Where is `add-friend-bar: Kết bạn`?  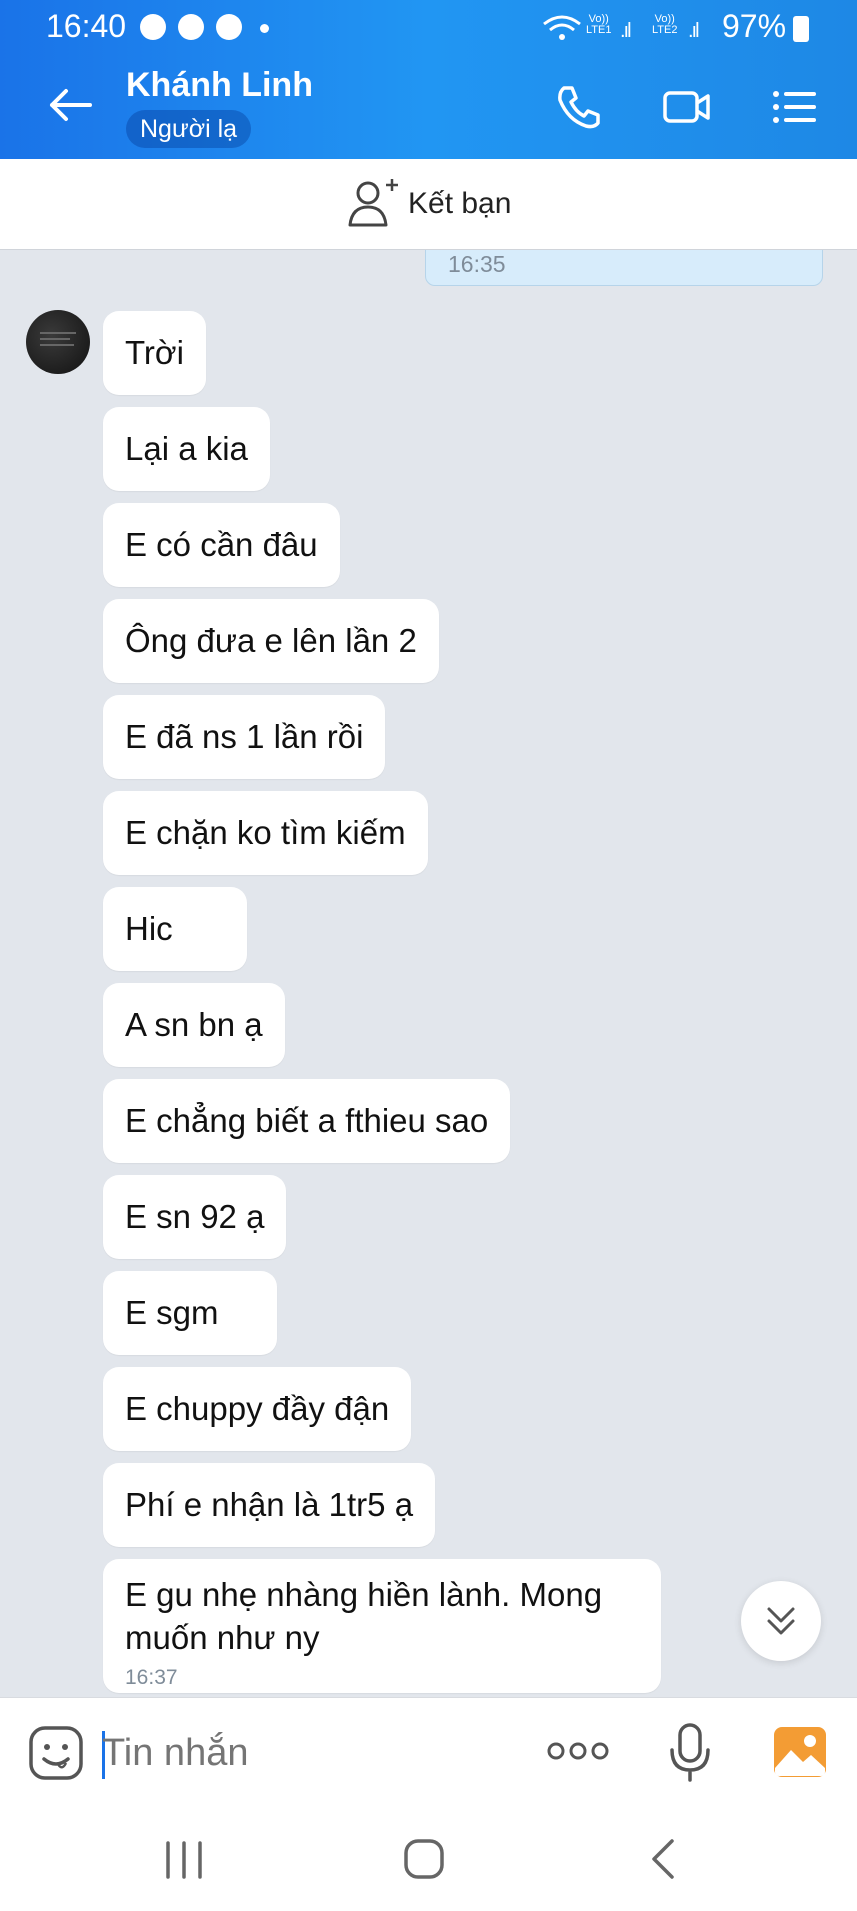 add-friend-bar: Kết bạn is located at coordinates (428, 204).